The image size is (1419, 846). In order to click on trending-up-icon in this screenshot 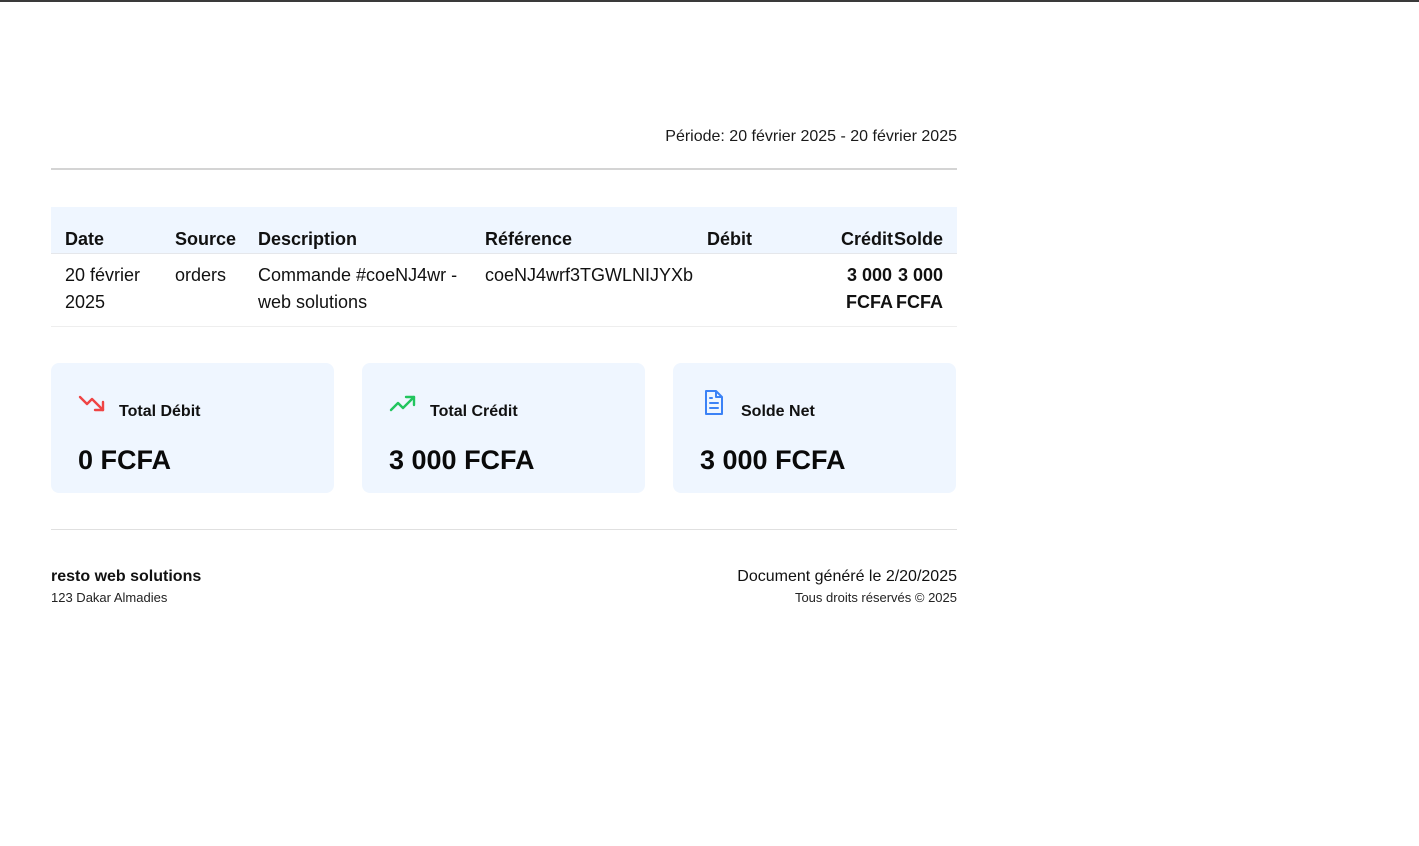, I will do `click(402, 403)`.